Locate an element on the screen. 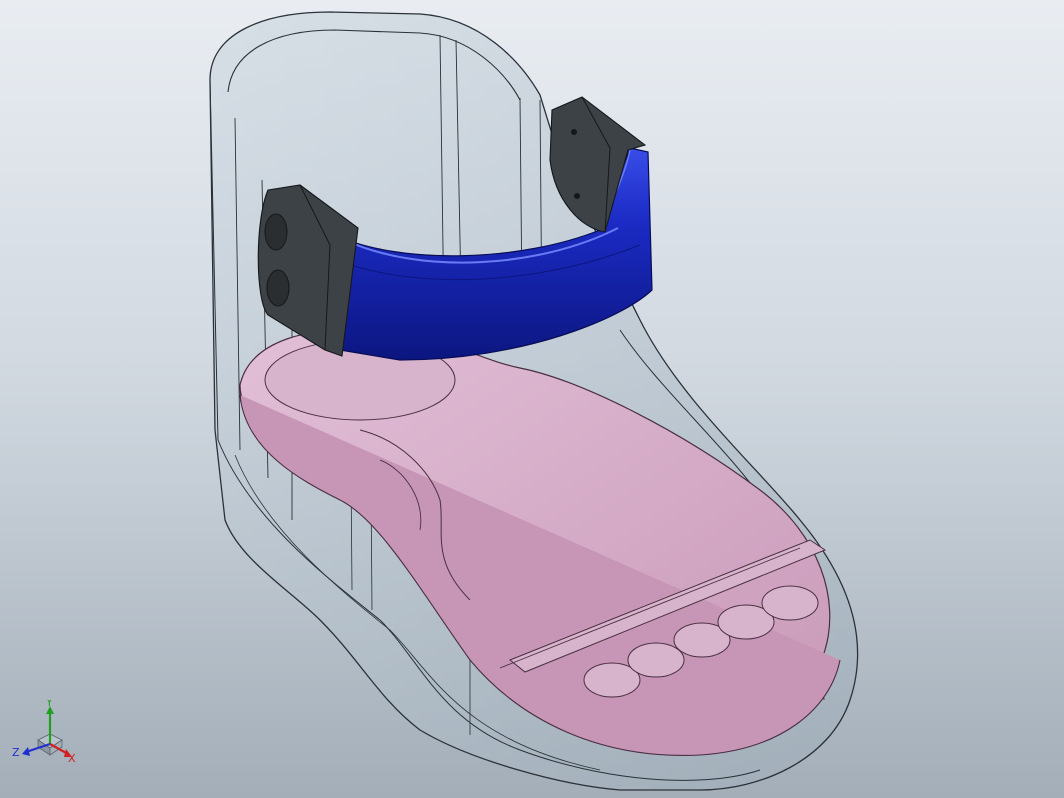 The height and width of the screenshot is (798, 1064). z-axis-label: Z is located at coordinates (16, 752).